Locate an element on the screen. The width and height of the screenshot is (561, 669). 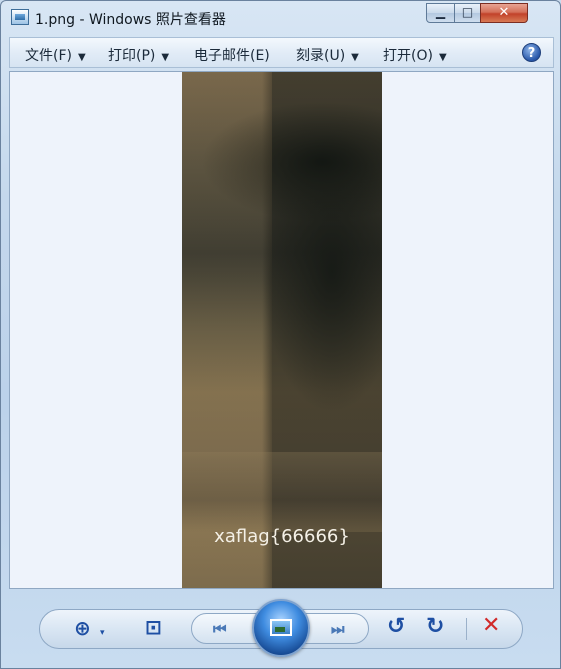
actual-size-icon: ⊡ is located at coordinates (153, 627).